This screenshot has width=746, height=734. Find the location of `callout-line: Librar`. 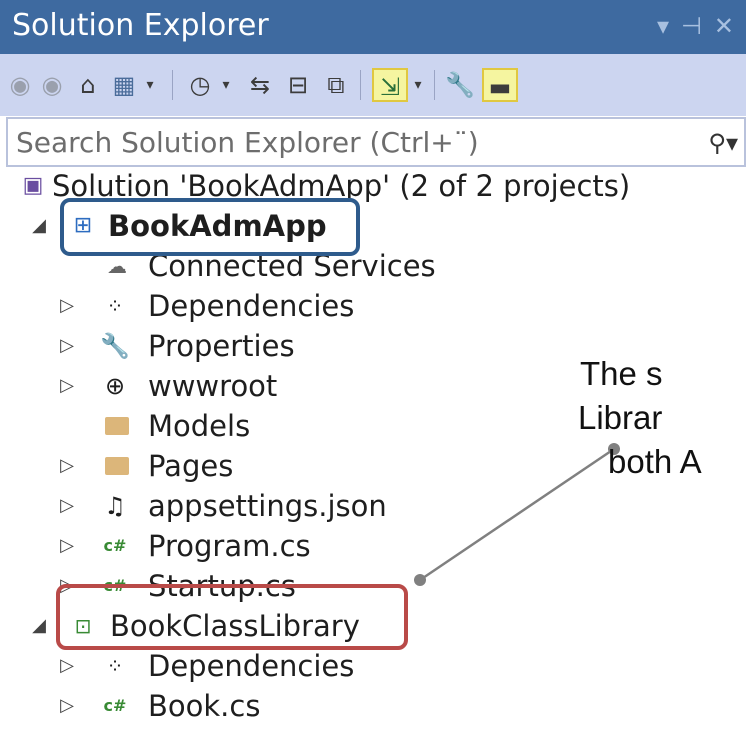

callout-line: Librar is located at coordinates (620, 417).